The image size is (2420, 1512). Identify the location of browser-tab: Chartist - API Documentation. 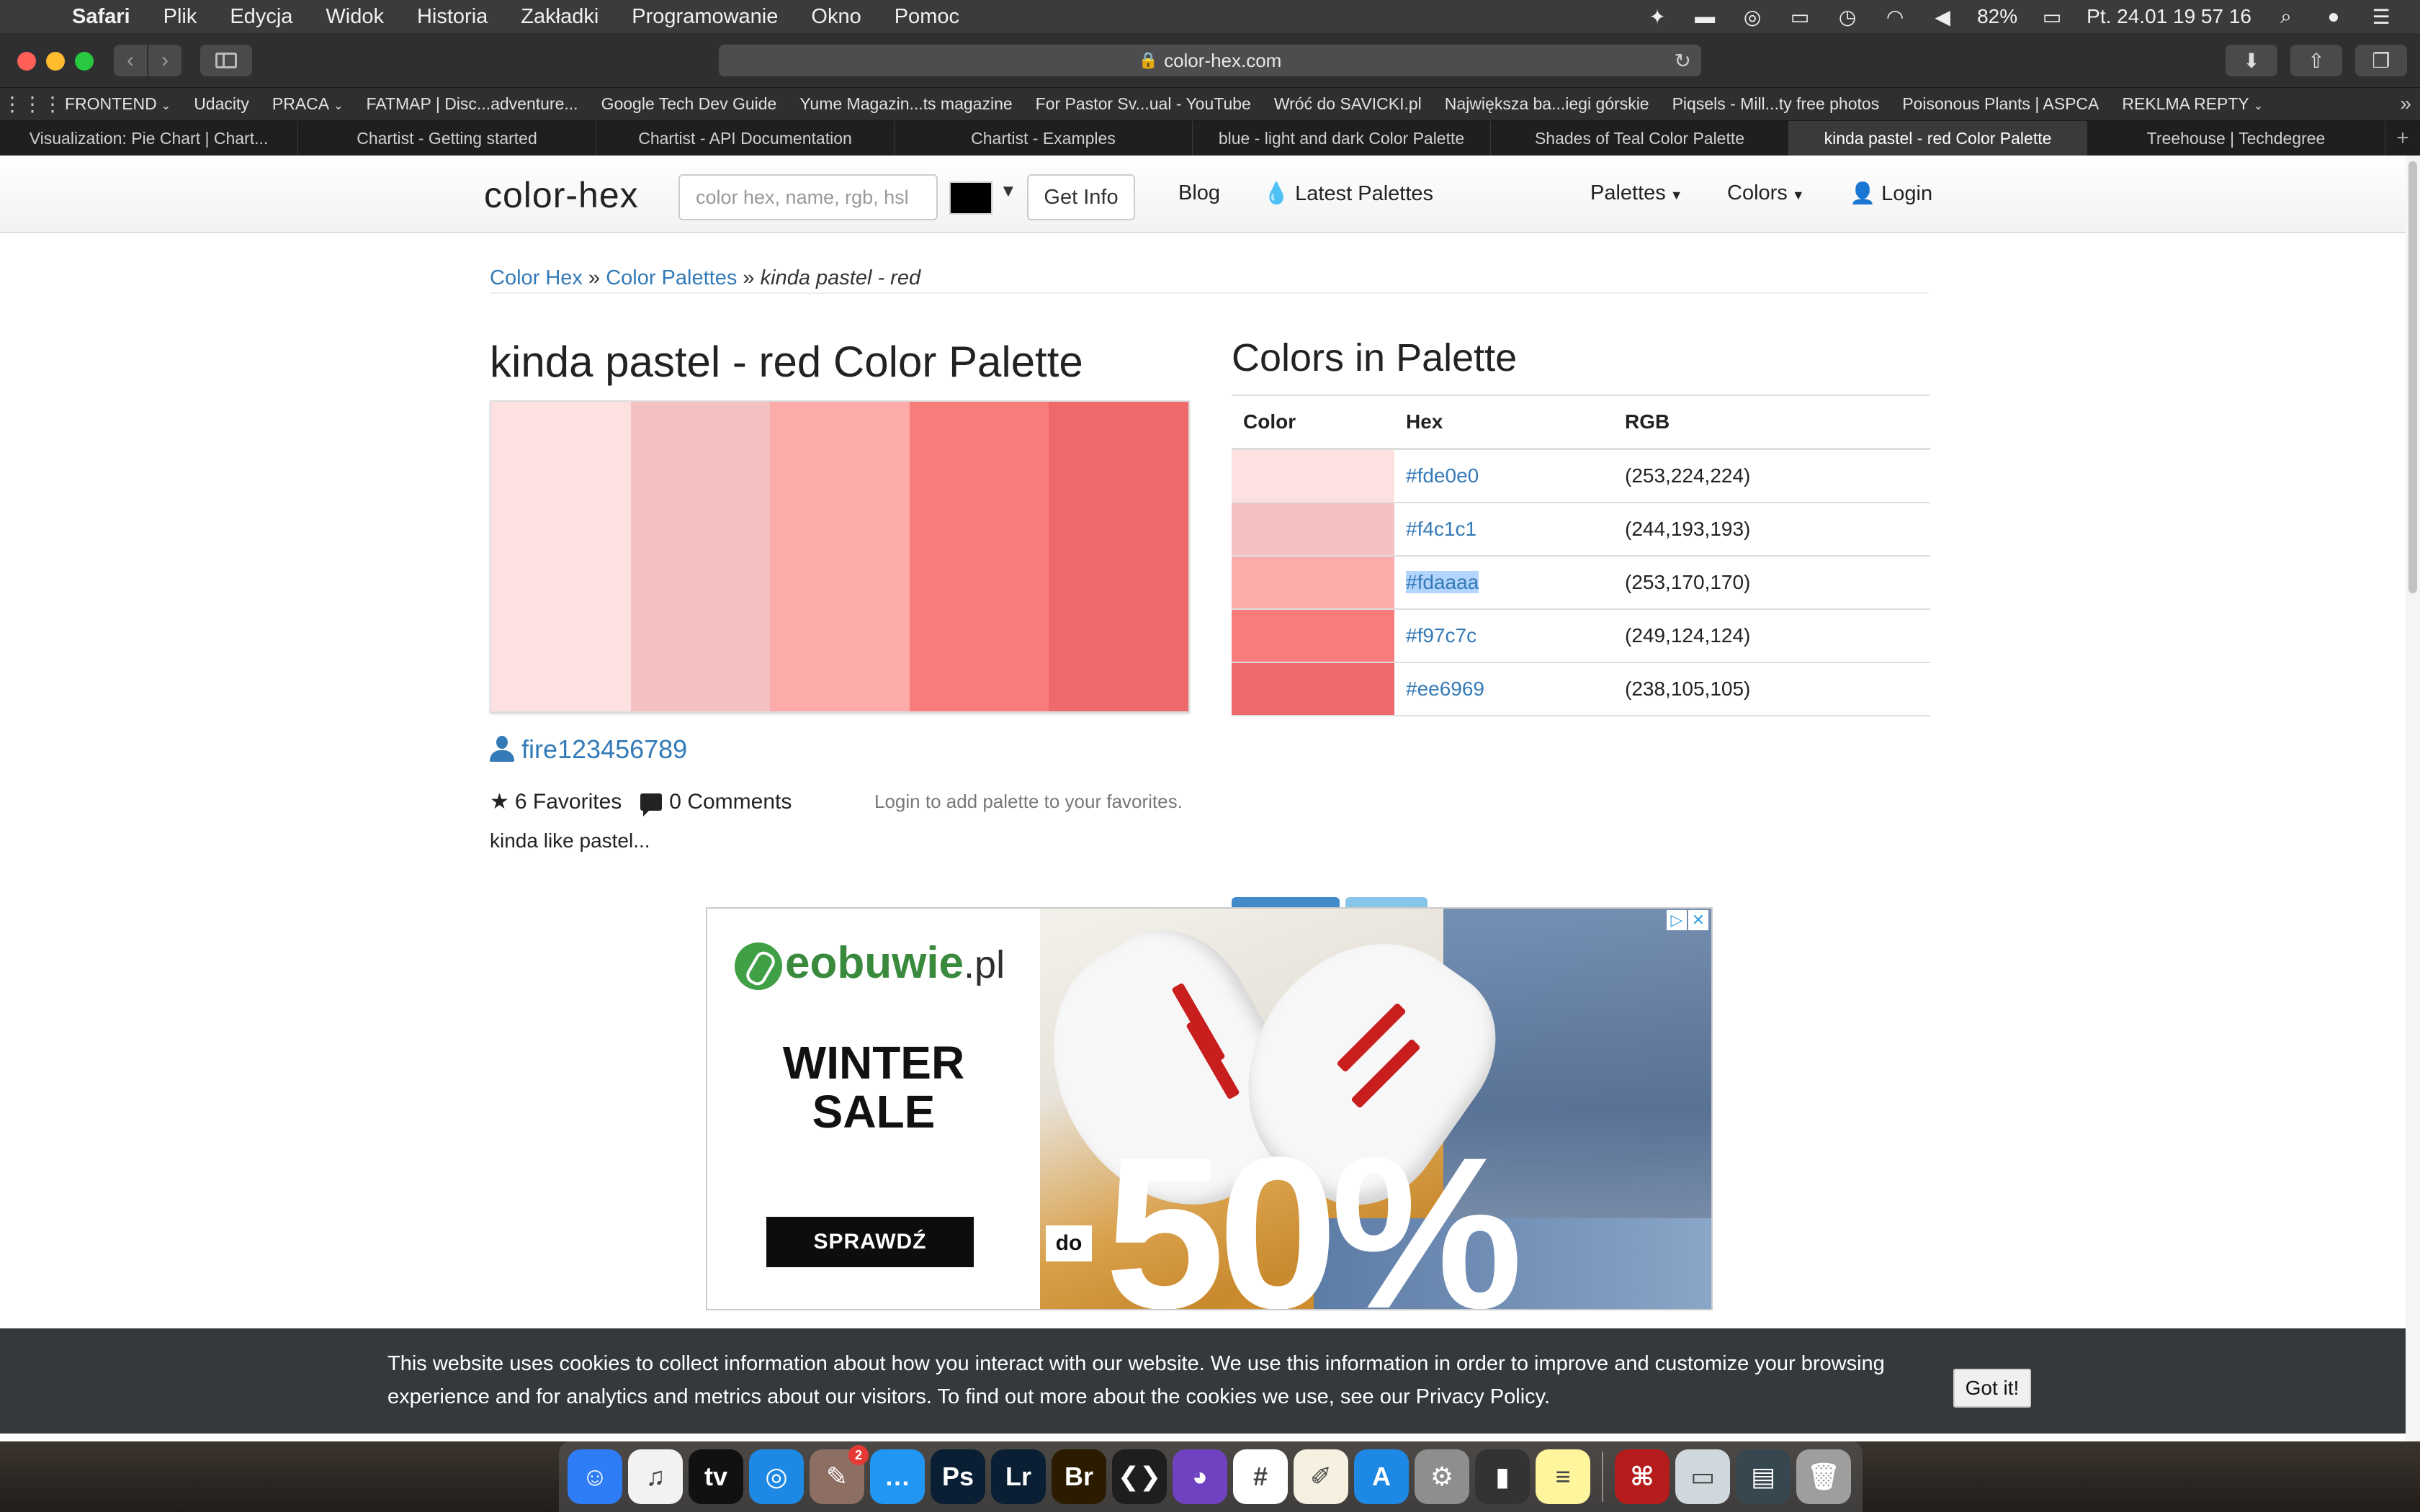
(745, 138).